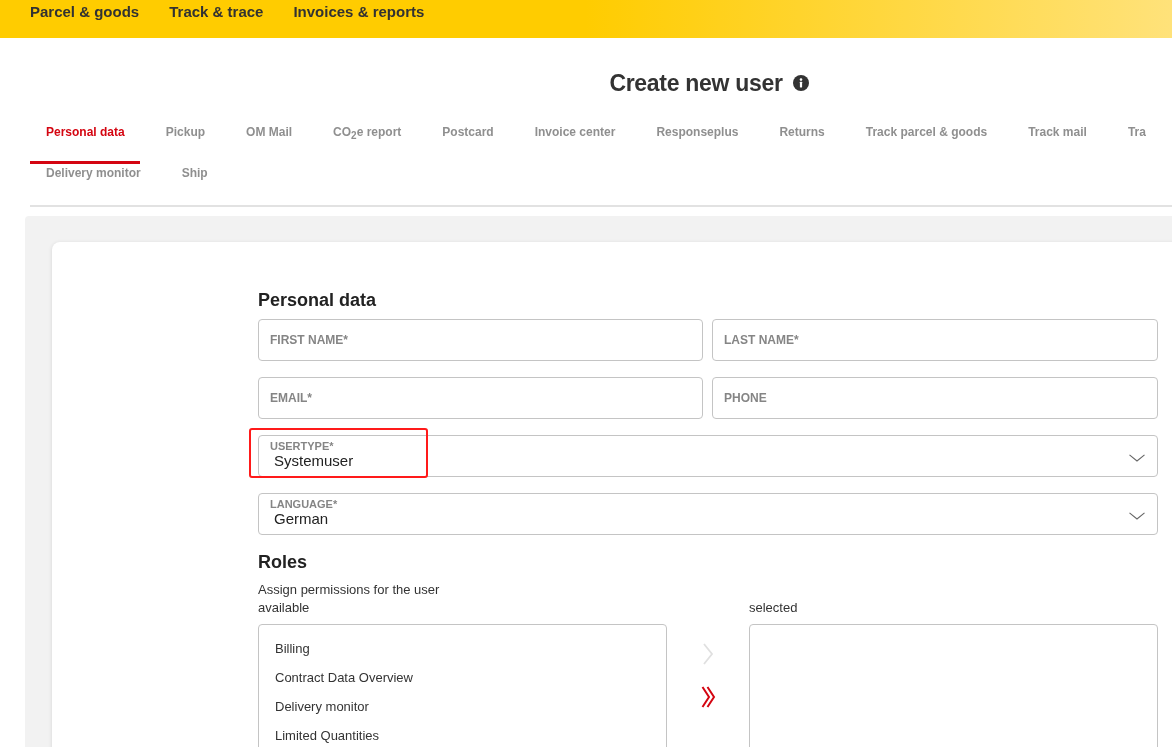 Image resolution: width=1172 pixels, height=747 pixels. What do you see at coordinates (216, 12) in the screenshot?
I see `nav-link: Track & trace` at bounding box center [216, 12].